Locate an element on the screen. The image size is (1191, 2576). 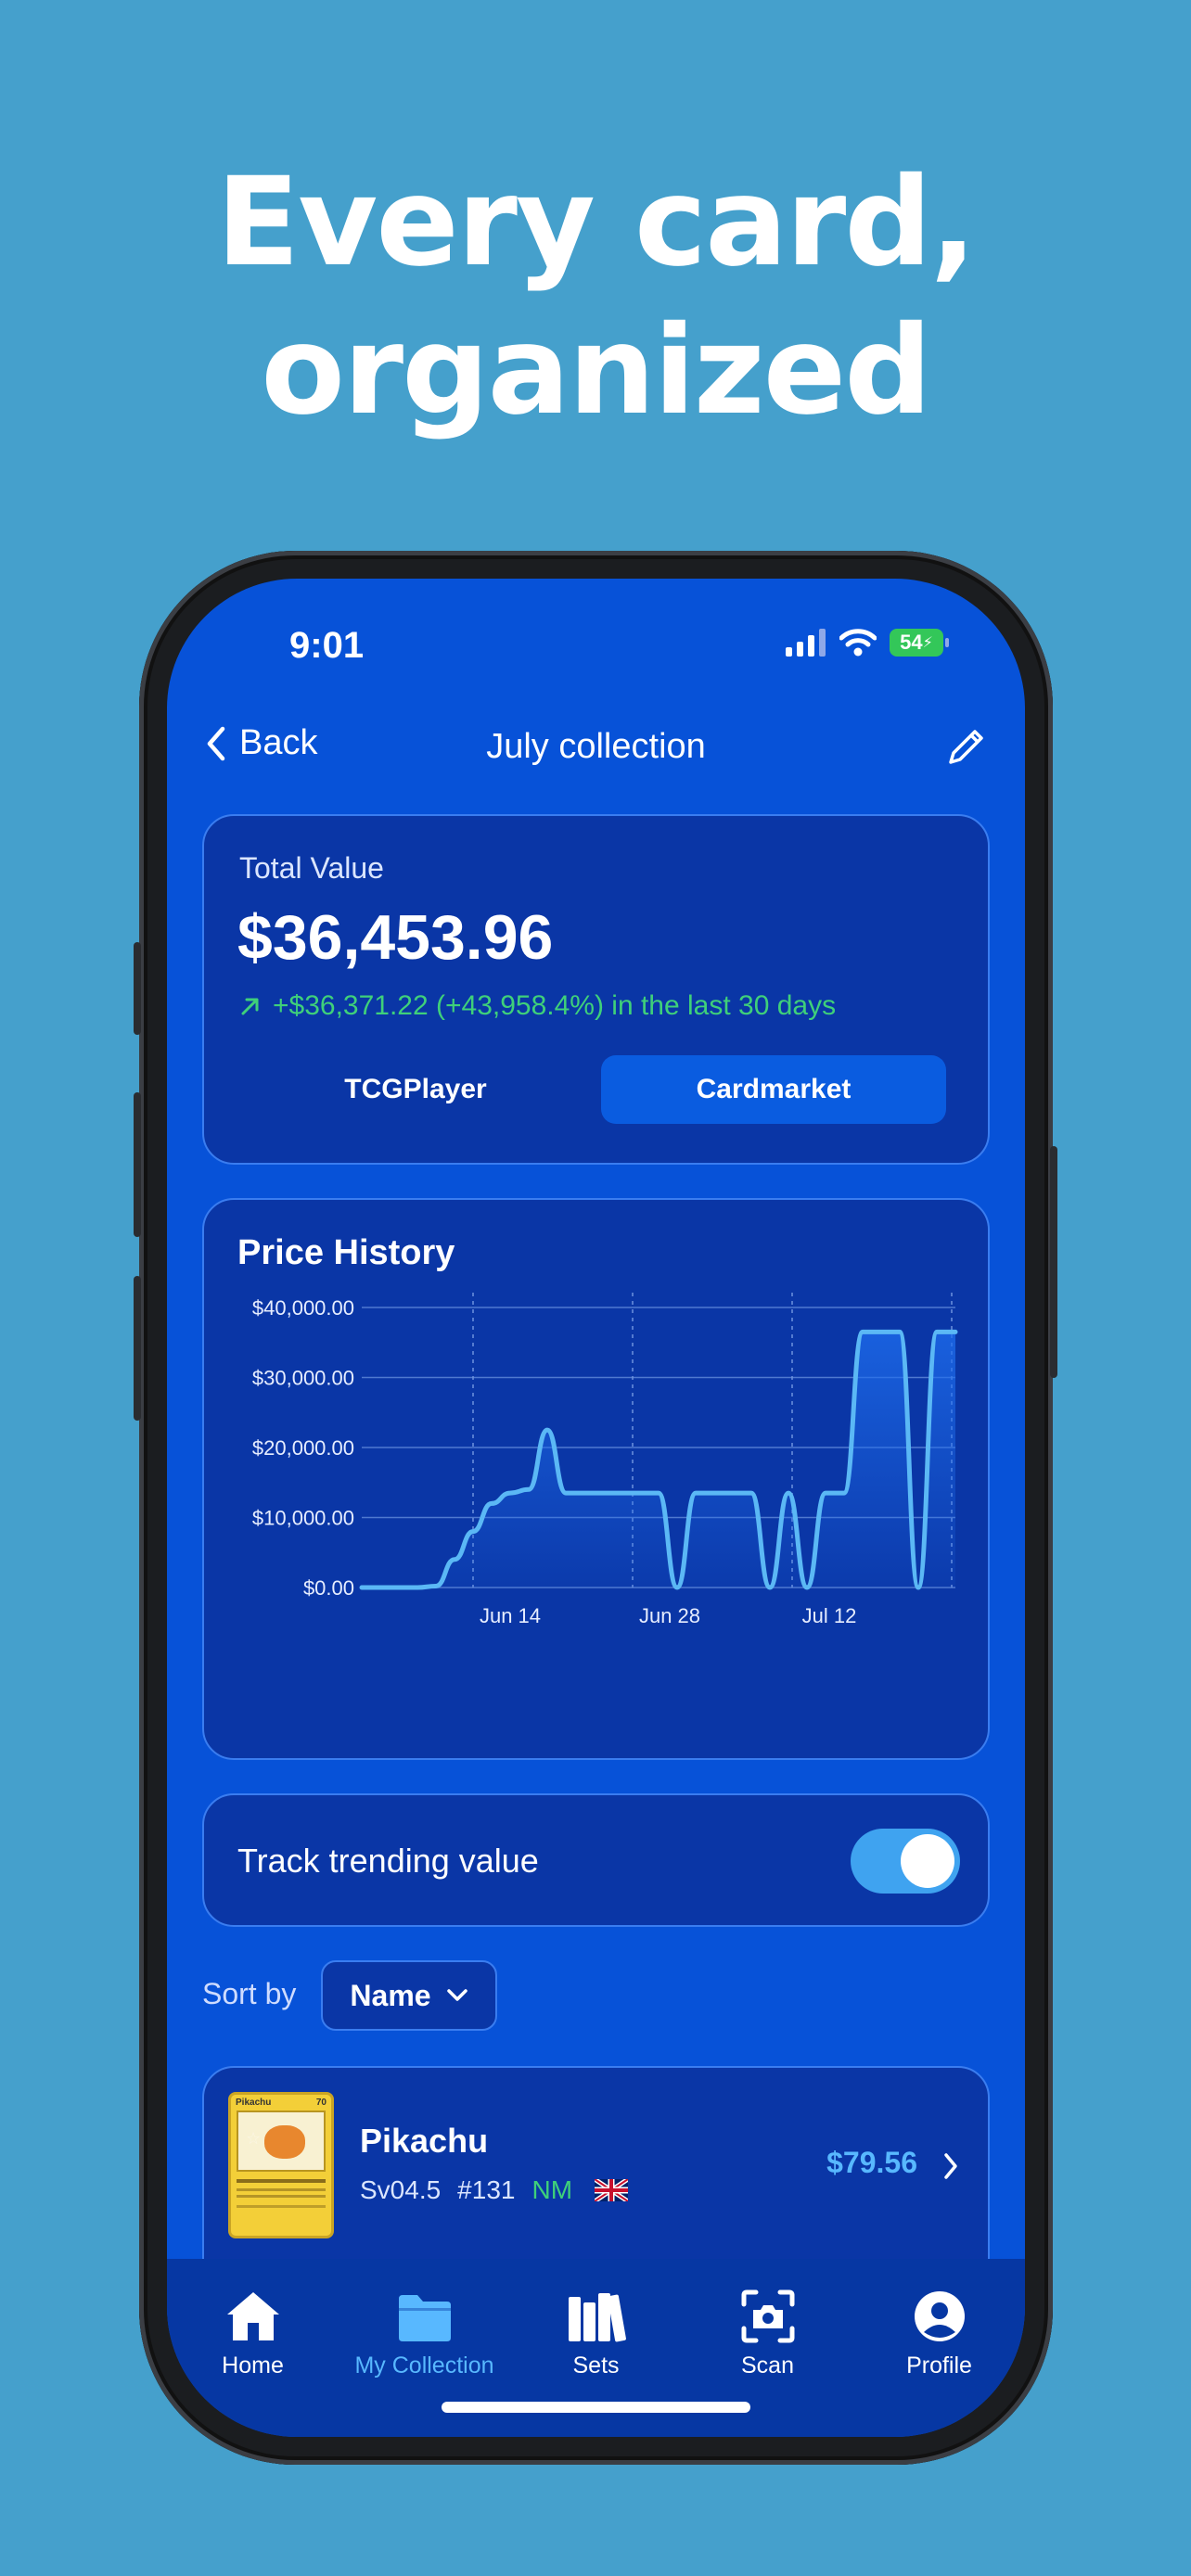
chevron-right-icon is located at coordinates (951, 2166).